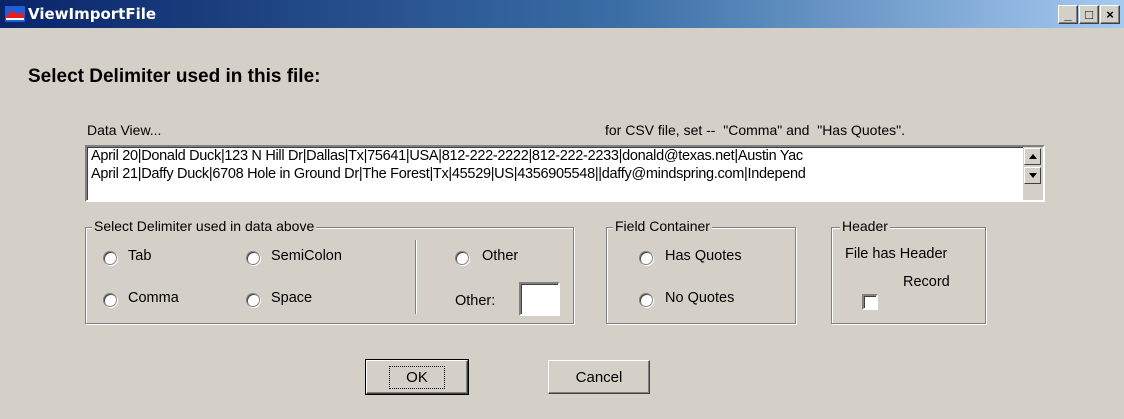 The height and width of the screenshot is (419, 1124). What do you see at coordinates (539, 299) in the screenshot?
I see `other-delimiter-input` at bounding box center [539, 299].